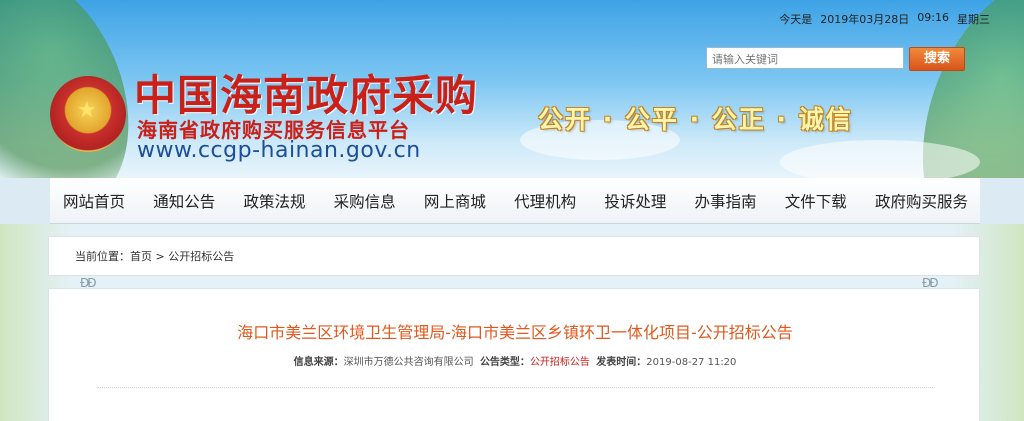 This screenshot has width=1024, height=421. I want to click on nav-item-downloads: 文件下载, so click(816, 201).